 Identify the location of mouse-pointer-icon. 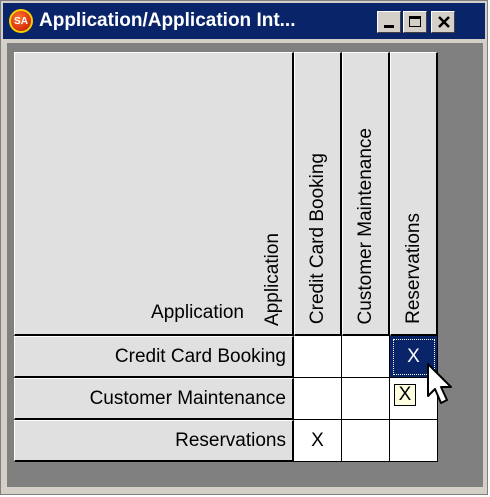
(439, 383).